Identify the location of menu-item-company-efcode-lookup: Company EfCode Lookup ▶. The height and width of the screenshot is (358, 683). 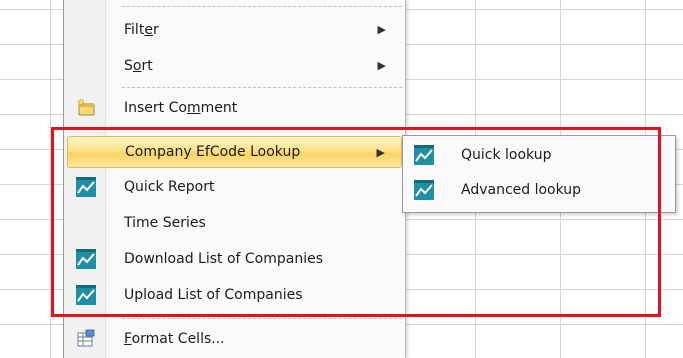
(234, 152).